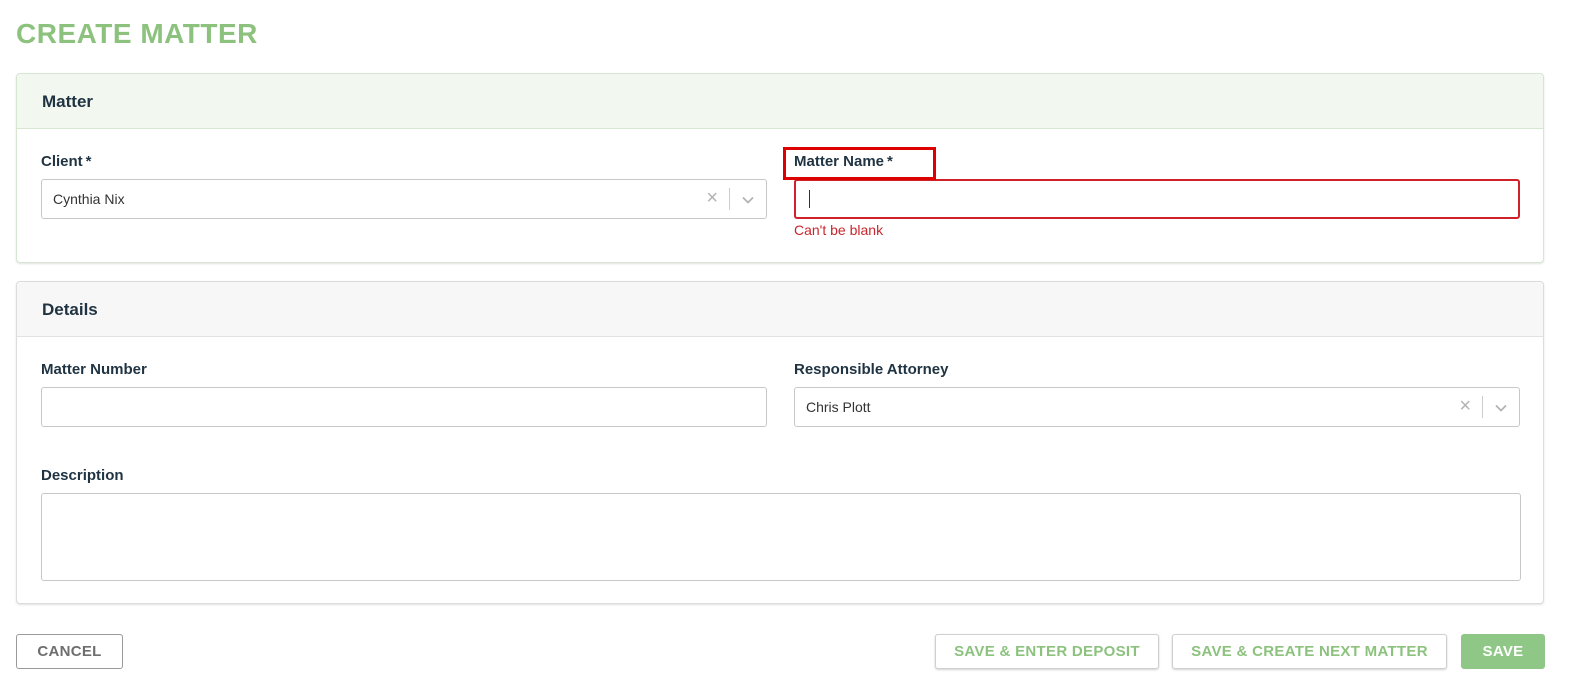 This screenshot has height=692, width=1579. I want to click on details-section-heading: Details, so click(780, 309).